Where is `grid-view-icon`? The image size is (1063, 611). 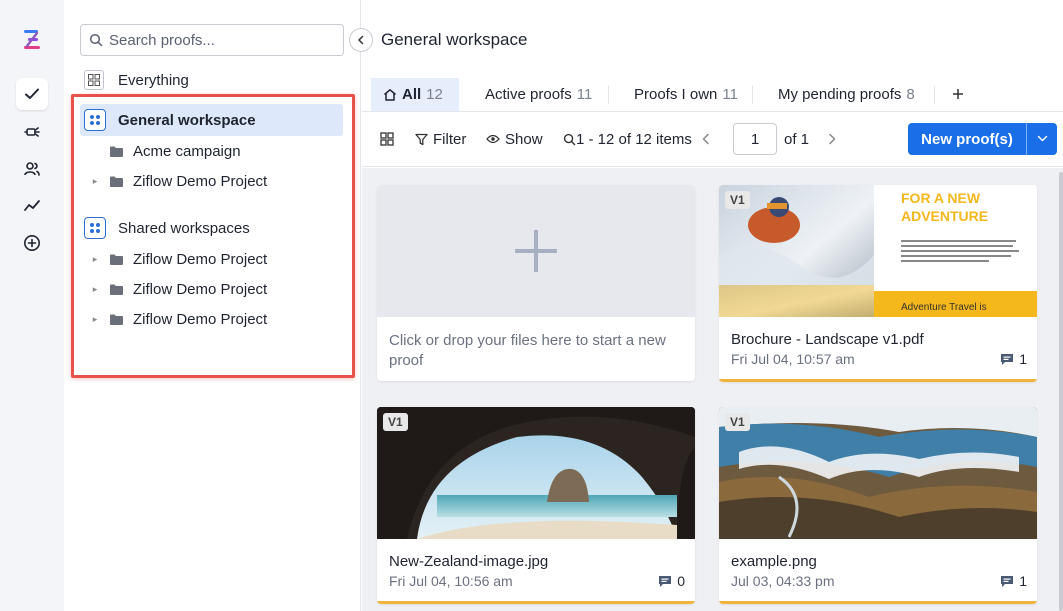 grid-view-icon is located at coordinates (387, 139).